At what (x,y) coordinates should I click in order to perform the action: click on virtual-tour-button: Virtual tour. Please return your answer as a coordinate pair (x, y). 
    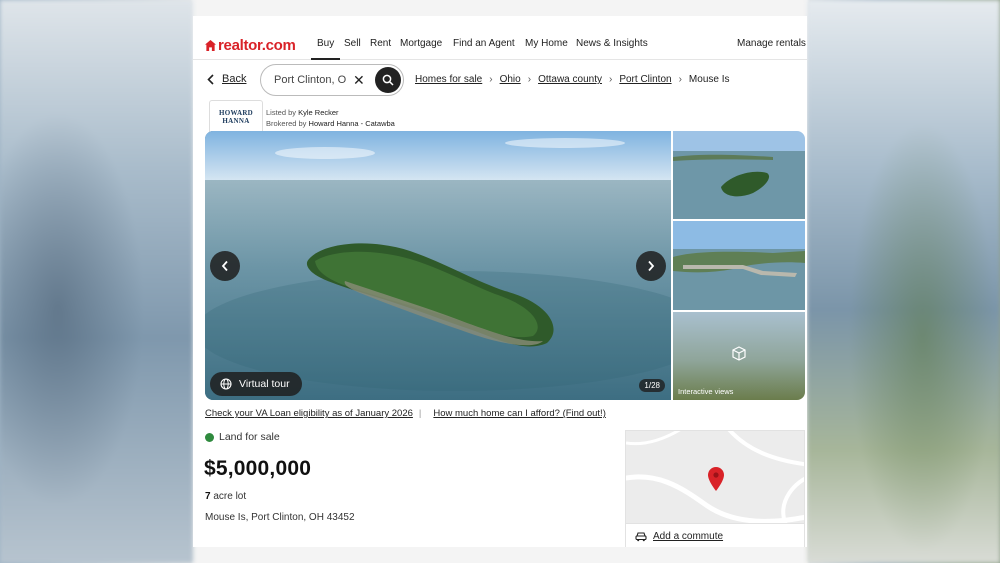
    Looking at the image, I should click on (256, 384).